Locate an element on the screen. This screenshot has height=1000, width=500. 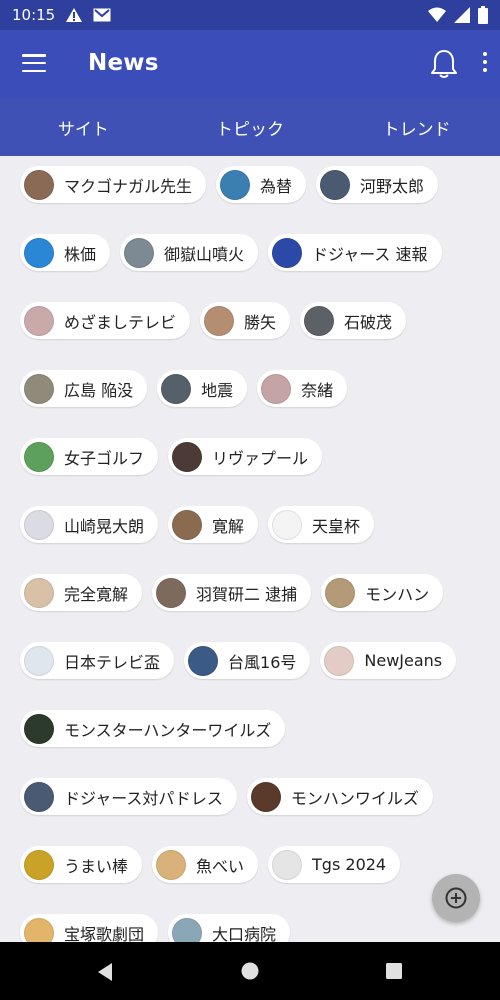
trend-chip: 奈緒 is located at coordinates (302, 388).